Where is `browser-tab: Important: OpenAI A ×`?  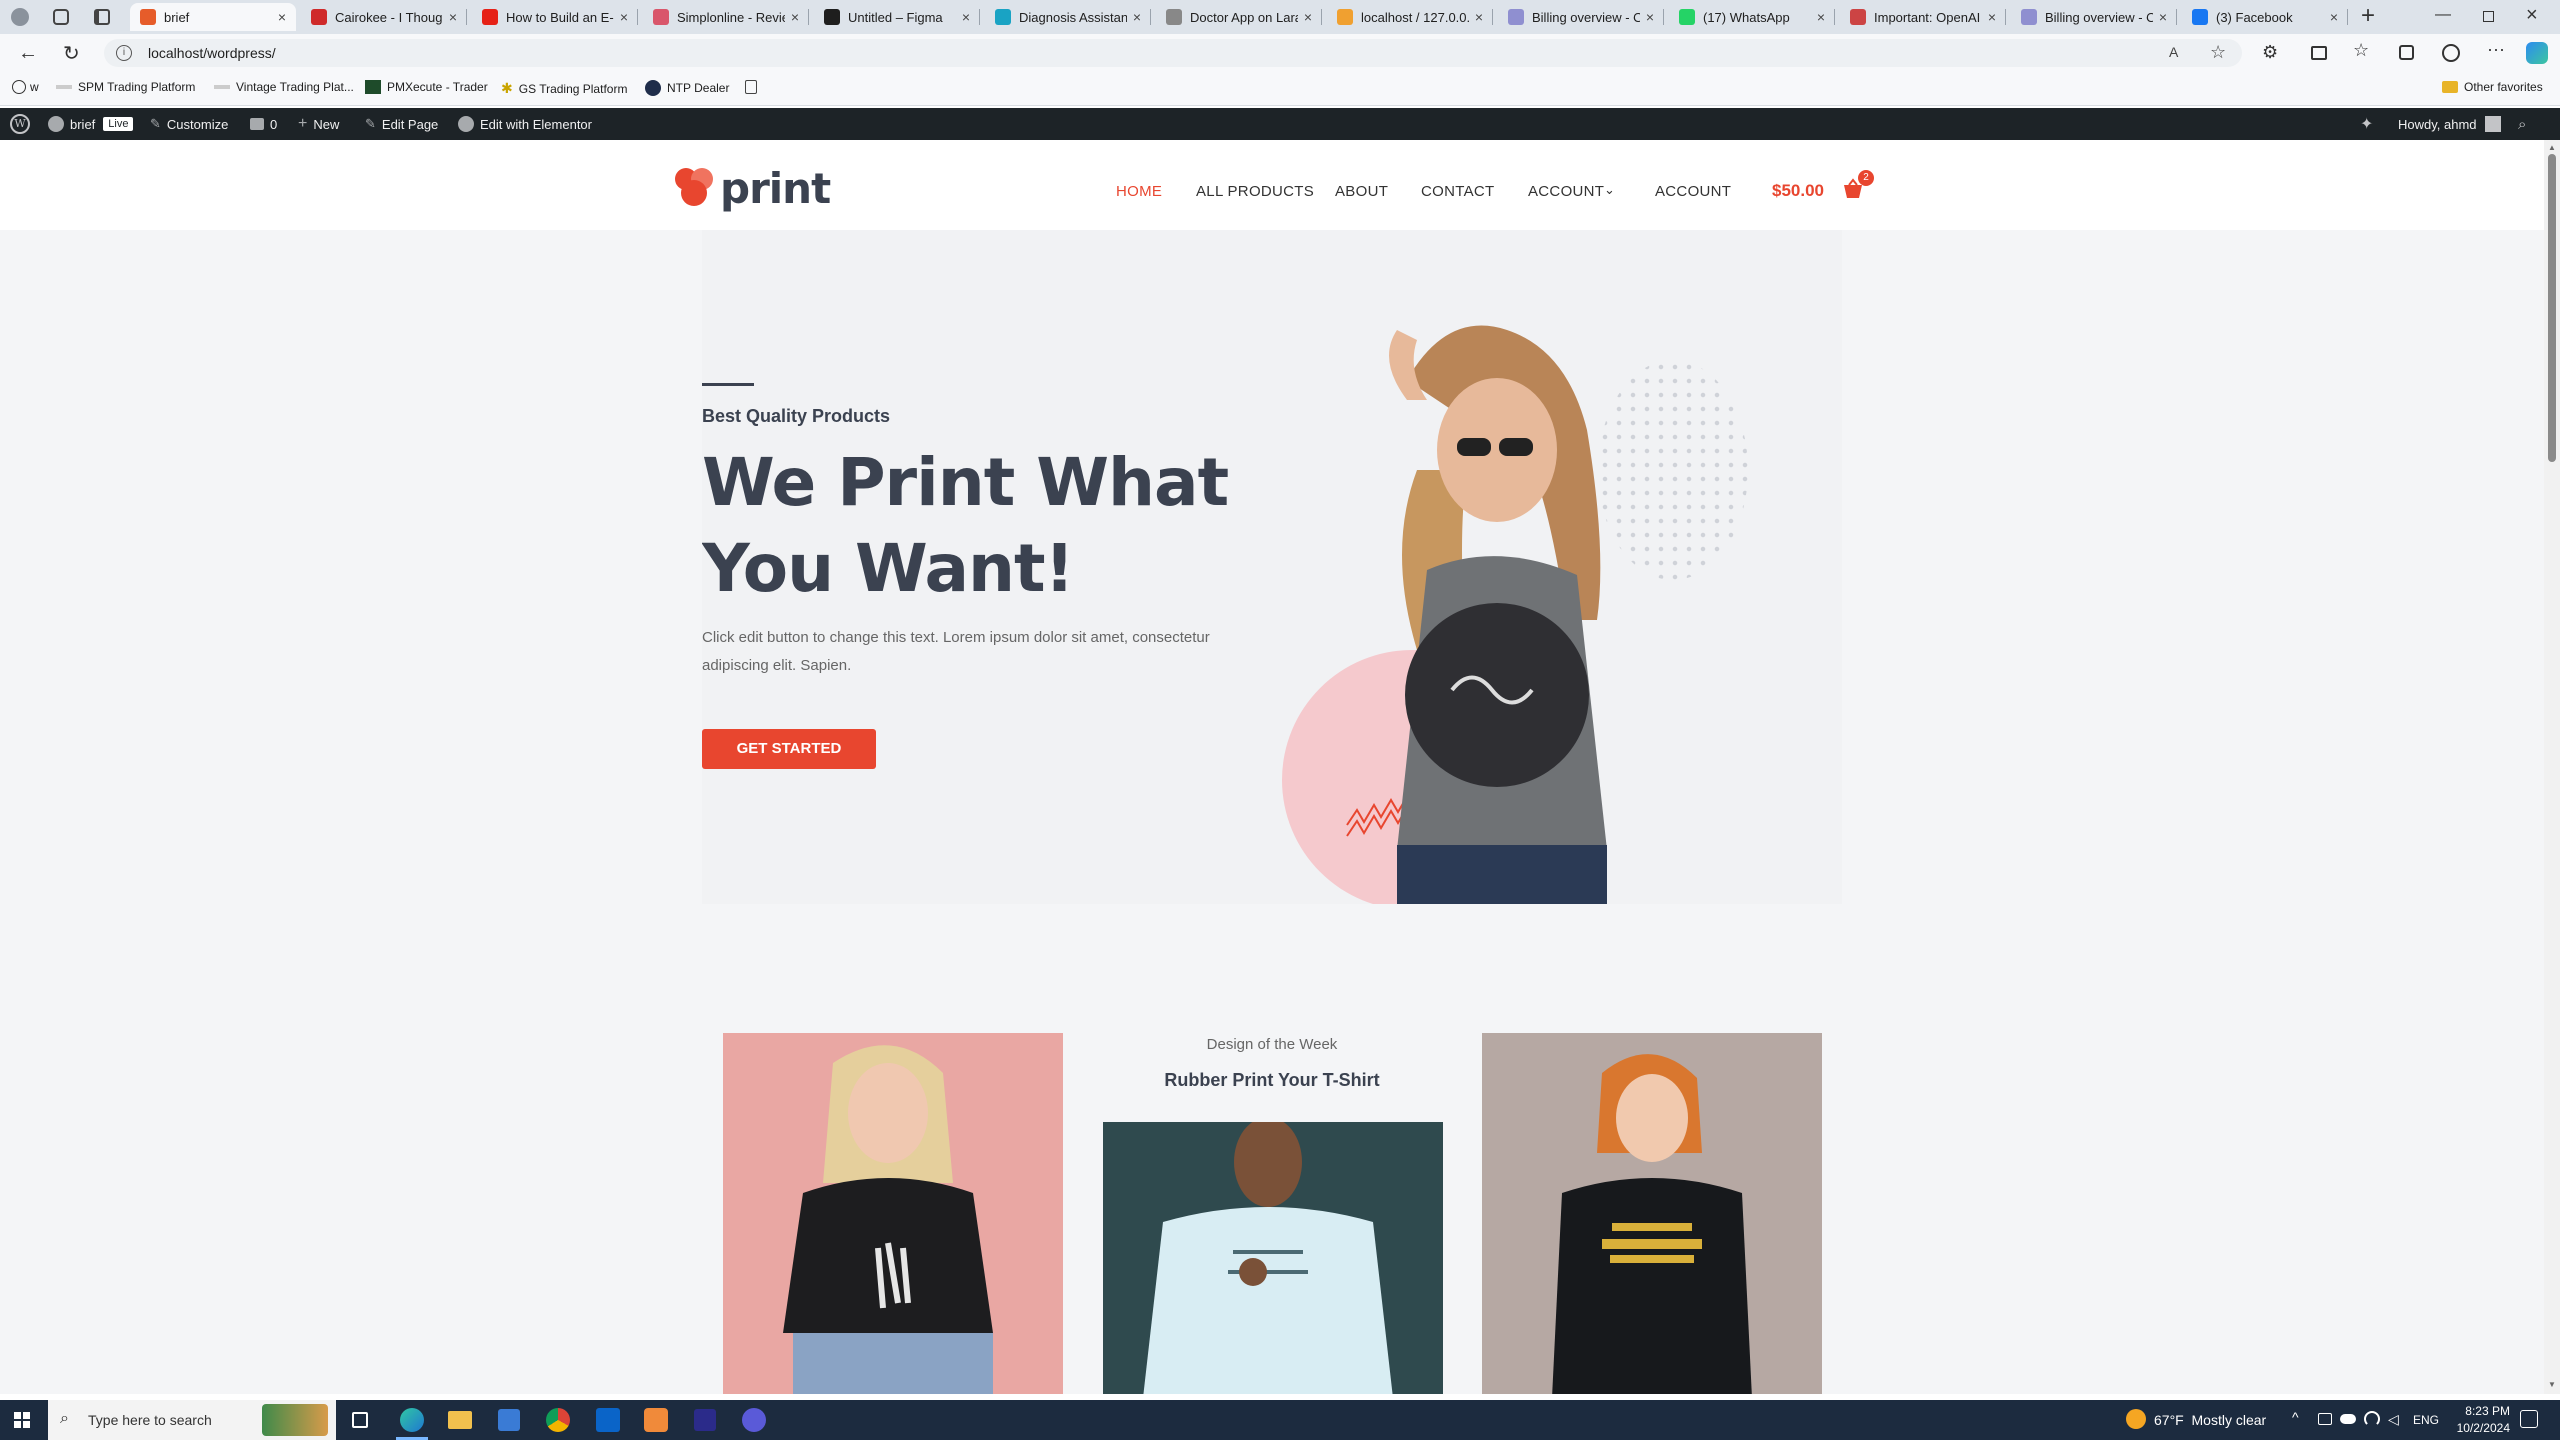 browser-tab: Important: OpenAI A × is located at coordinates (1923, 17).